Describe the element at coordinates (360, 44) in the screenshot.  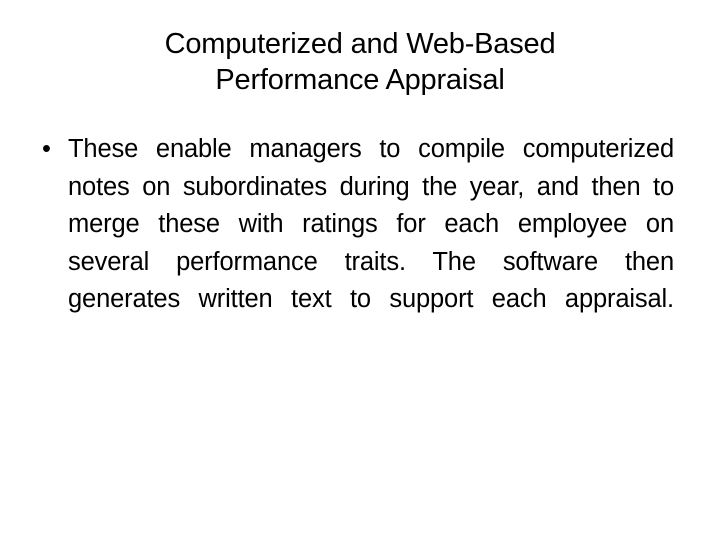
I see `slide-title-line-1: Computerized and Web-Based` at that location.